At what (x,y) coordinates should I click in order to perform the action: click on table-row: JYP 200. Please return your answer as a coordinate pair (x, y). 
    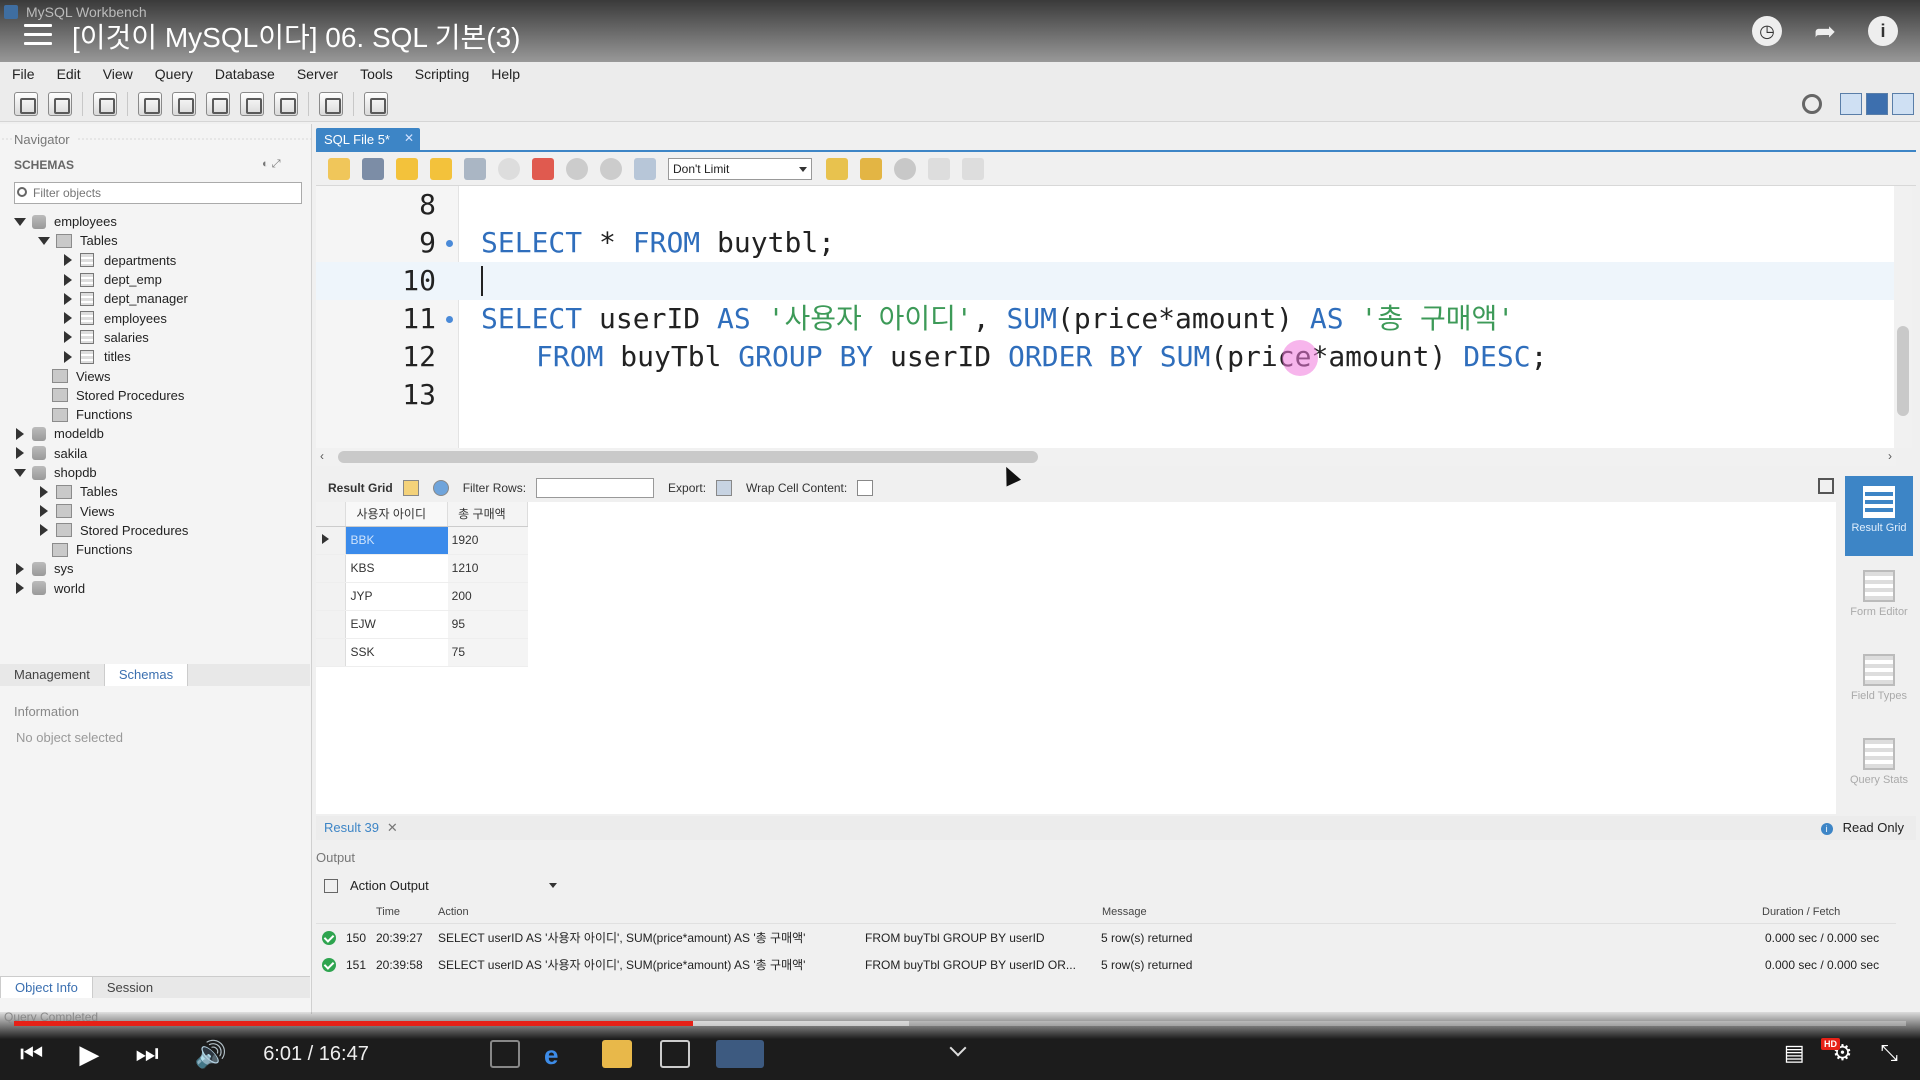
    Looking at the image, I should click on (422, 596).